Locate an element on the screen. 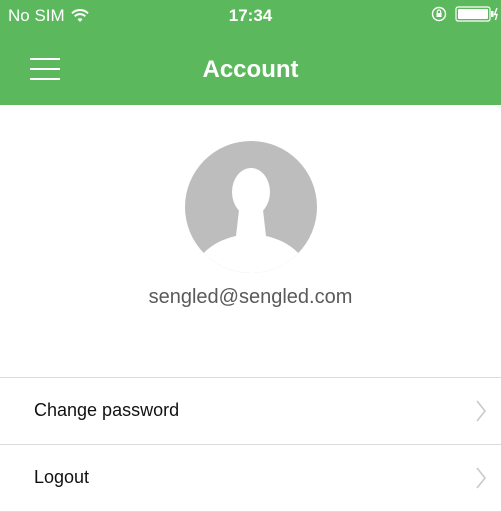 The image size is (501, 512). logout-item: Logout is located at coordinates (250, 478).